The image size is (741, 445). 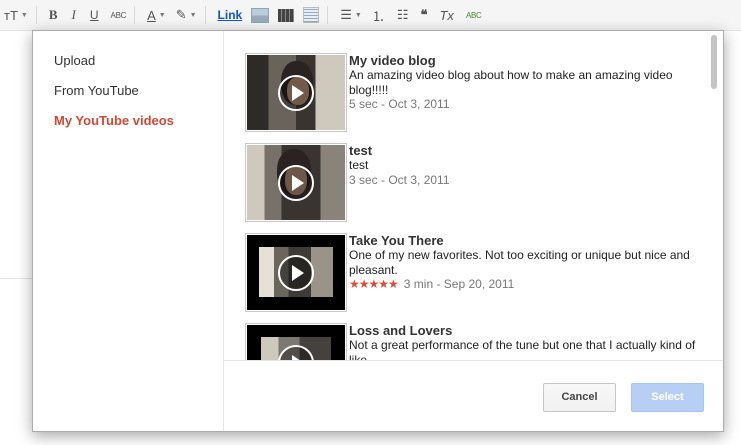 I want to click on bold-icon: B, so click(x=53, y=14).